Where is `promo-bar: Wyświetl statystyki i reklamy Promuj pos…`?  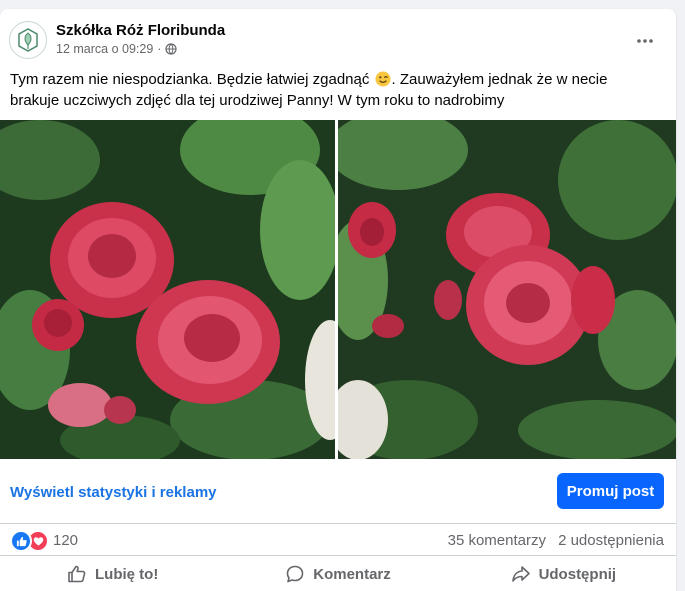
promo-bar: Wyświetl statystyki i reklamy Promuj pos… is located at coordinates (338, 492).